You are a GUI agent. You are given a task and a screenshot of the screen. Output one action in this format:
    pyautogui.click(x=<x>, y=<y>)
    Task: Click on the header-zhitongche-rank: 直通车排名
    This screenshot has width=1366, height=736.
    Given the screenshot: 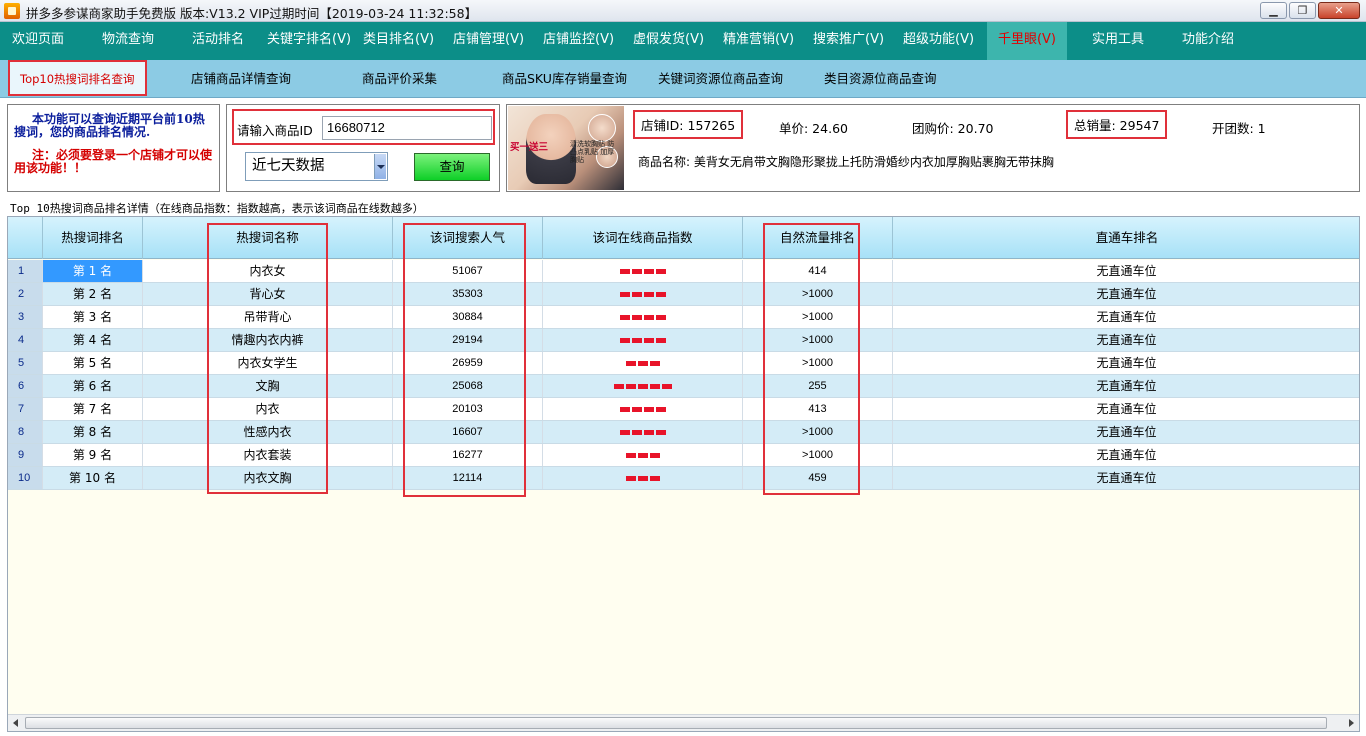 What is the action you would take?
    pyautogui.click(x=1126, y=238)
    